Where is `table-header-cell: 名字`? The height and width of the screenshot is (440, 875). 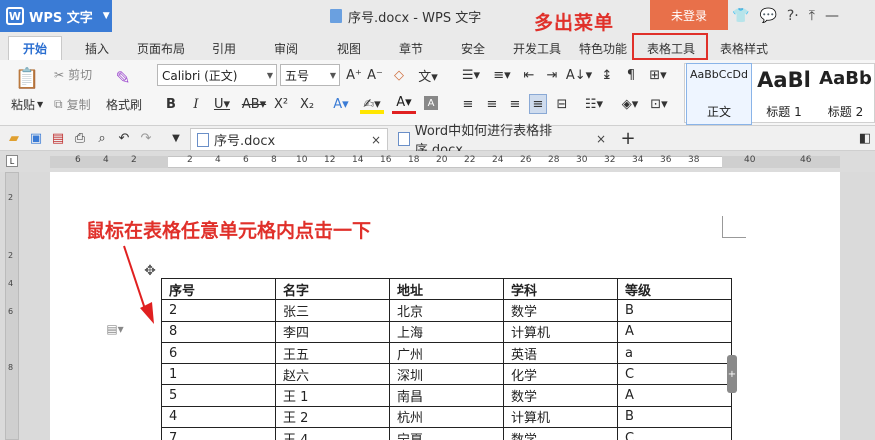 table-header-cell: 名字 is located at coordinates (332, 289).